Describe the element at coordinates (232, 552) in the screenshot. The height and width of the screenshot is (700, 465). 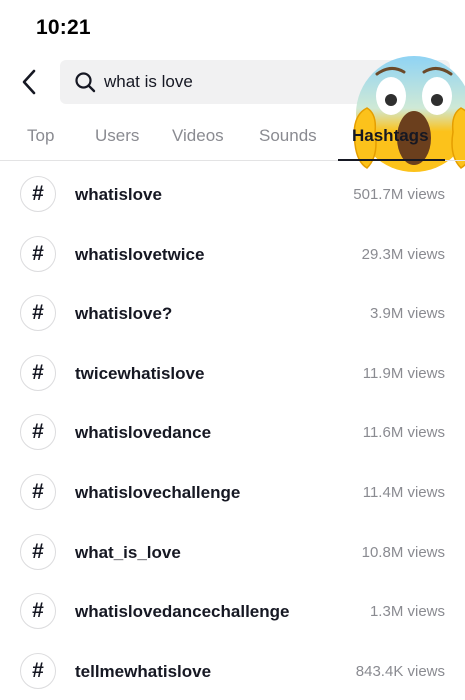
I see `hashtag-row: # what_is_love 10.8M views` at that location.